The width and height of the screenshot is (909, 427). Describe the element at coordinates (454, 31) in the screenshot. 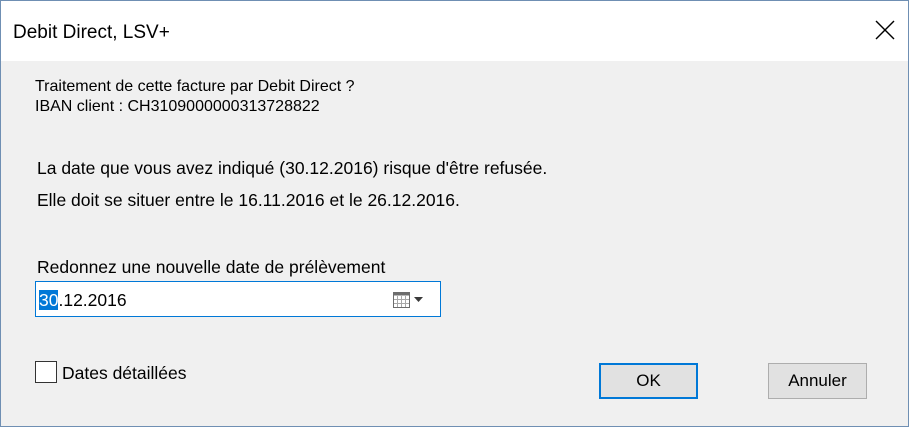

I see `title-bar: Debit Direct, LSV+` at that location.